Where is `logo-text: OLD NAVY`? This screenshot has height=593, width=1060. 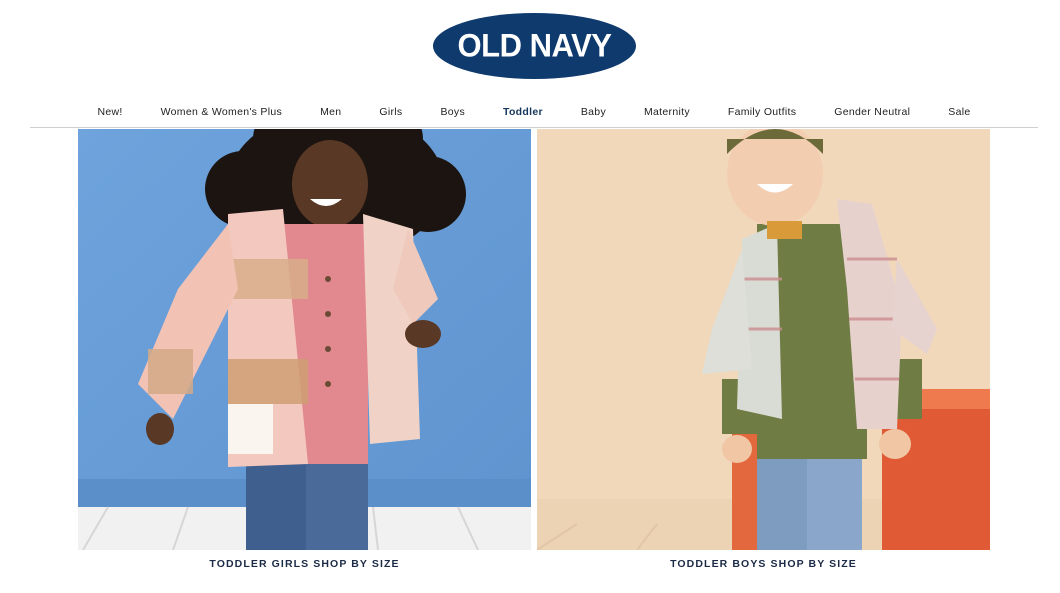 logo-text: OLD NAVY is located at coordinates (534, 45).